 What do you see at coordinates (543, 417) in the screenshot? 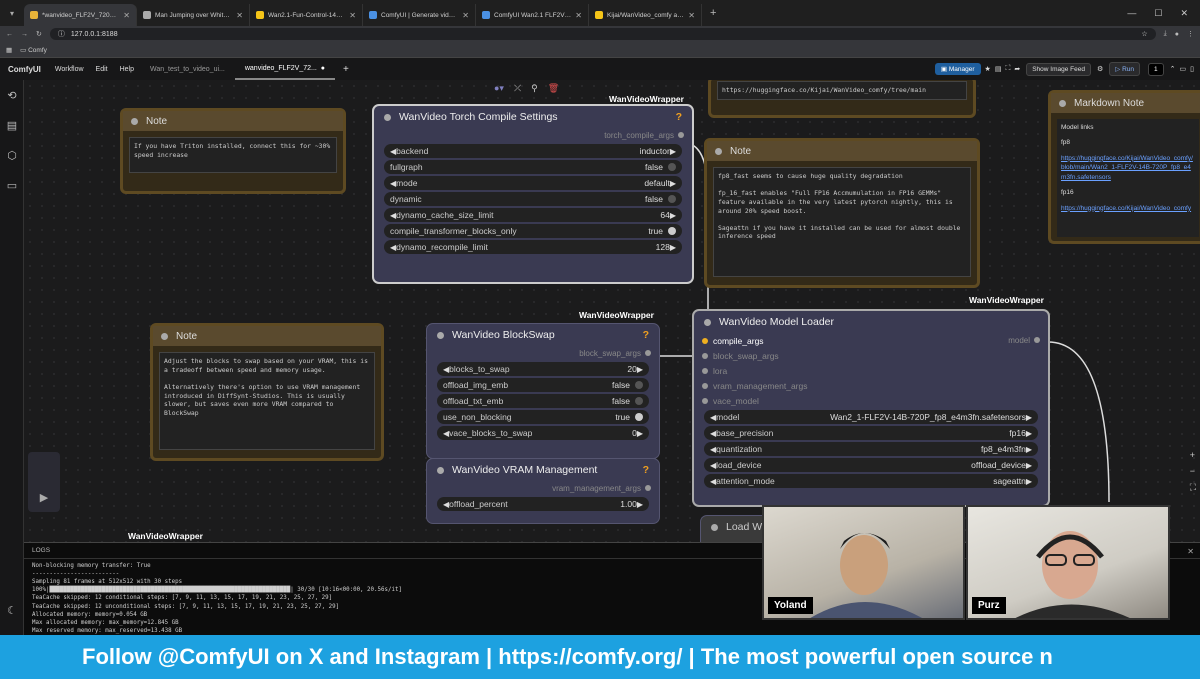
I see `widget-use-non-blocking: use_non_blocking true` at bounding box center [543, 417].